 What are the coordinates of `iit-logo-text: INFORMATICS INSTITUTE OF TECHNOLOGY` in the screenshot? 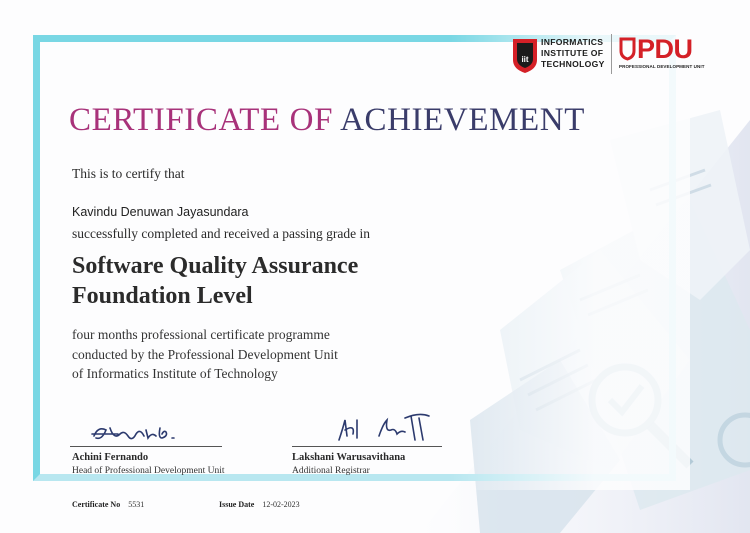 It's located at (573, 53).